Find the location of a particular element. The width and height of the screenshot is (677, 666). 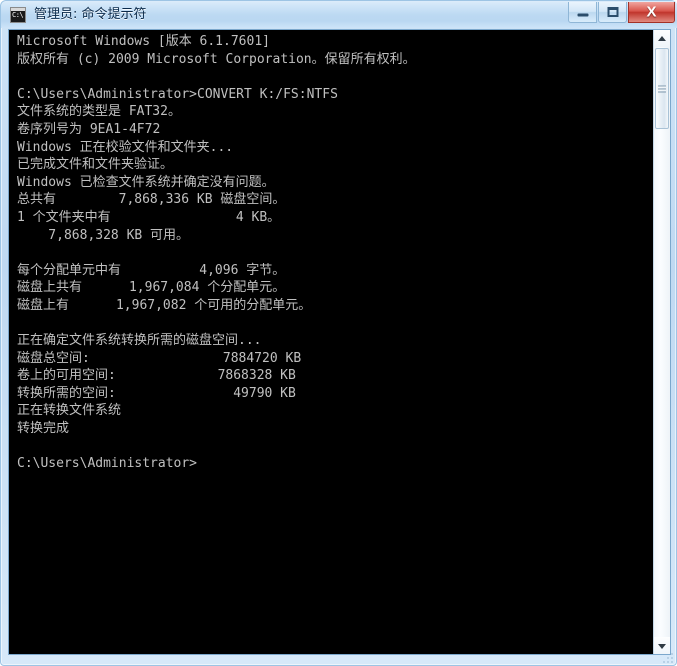

cmd-icon-glyph: C:\ is located at coordinates (18, 15).